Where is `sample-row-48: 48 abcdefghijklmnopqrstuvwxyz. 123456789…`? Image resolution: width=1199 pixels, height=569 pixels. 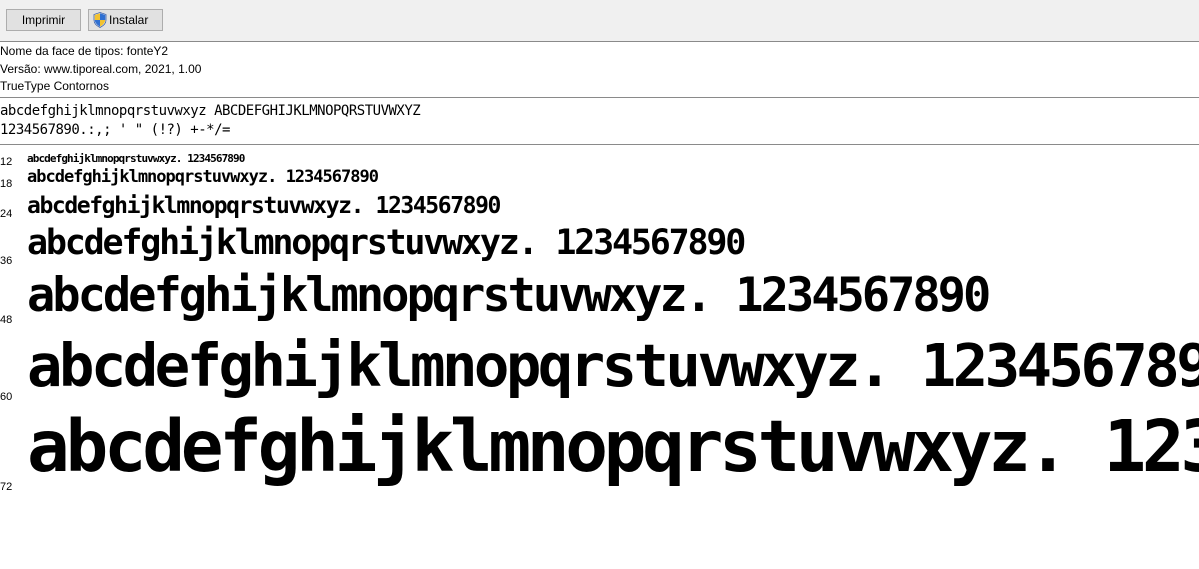
sample-row-48: 48 abcdefghijklmnopqrstuvwxyz. 123456789… is located at coordinates (599, 301).